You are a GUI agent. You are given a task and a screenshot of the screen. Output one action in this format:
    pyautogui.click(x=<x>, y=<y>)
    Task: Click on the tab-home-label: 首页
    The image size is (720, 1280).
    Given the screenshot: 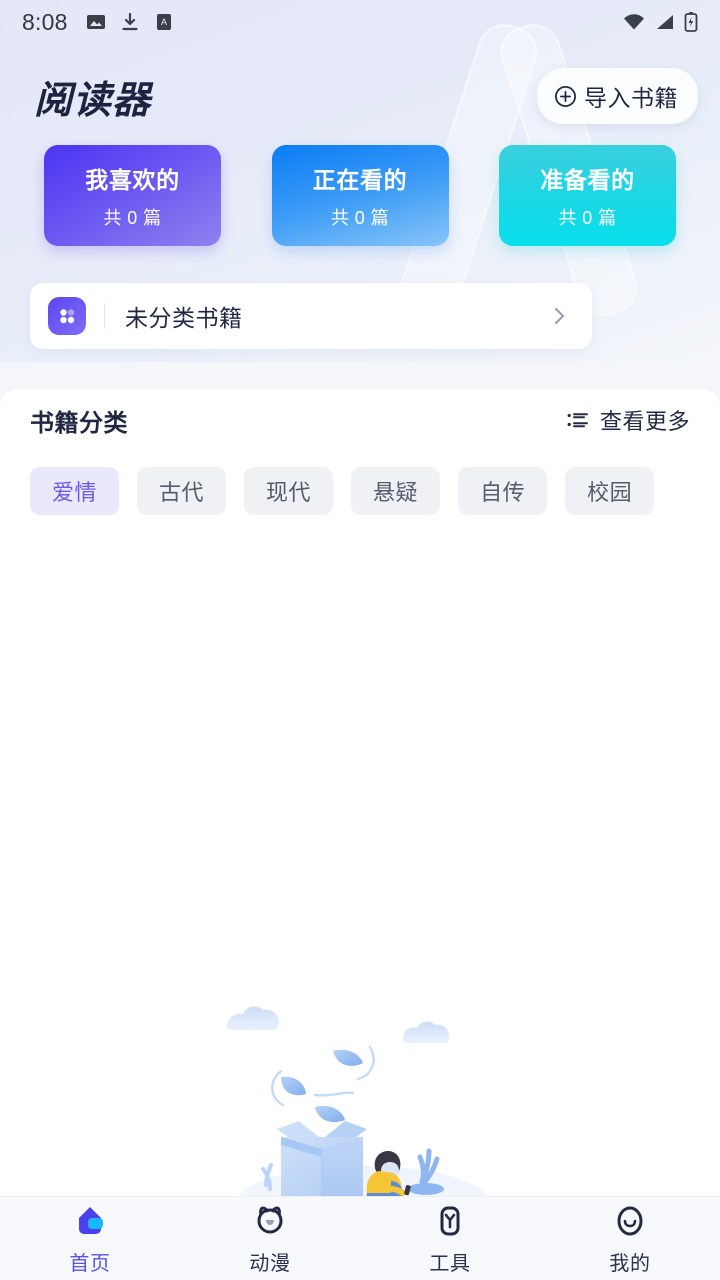 What is the action you would take?
    pyautogui.click(x=90, y=1264)
    